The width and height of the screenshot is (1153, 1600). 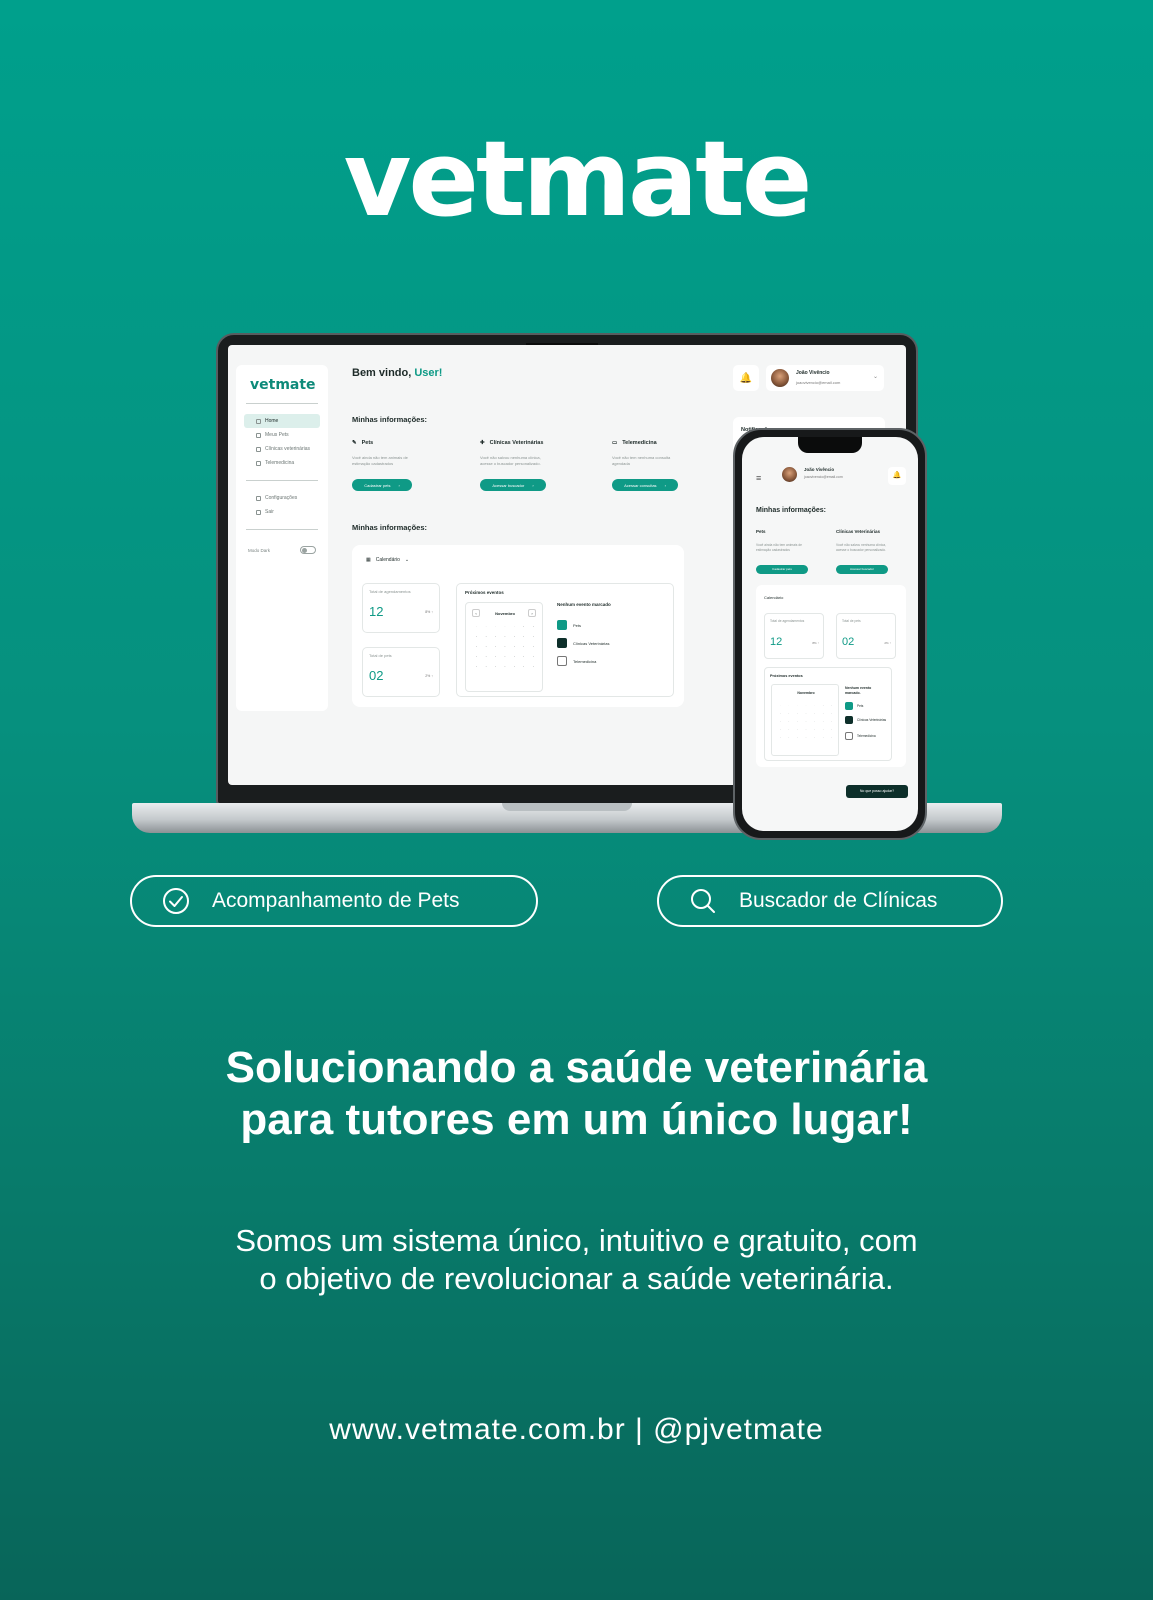 I want to click on section-title: Minhas informações:, so click(x=390, y=419).